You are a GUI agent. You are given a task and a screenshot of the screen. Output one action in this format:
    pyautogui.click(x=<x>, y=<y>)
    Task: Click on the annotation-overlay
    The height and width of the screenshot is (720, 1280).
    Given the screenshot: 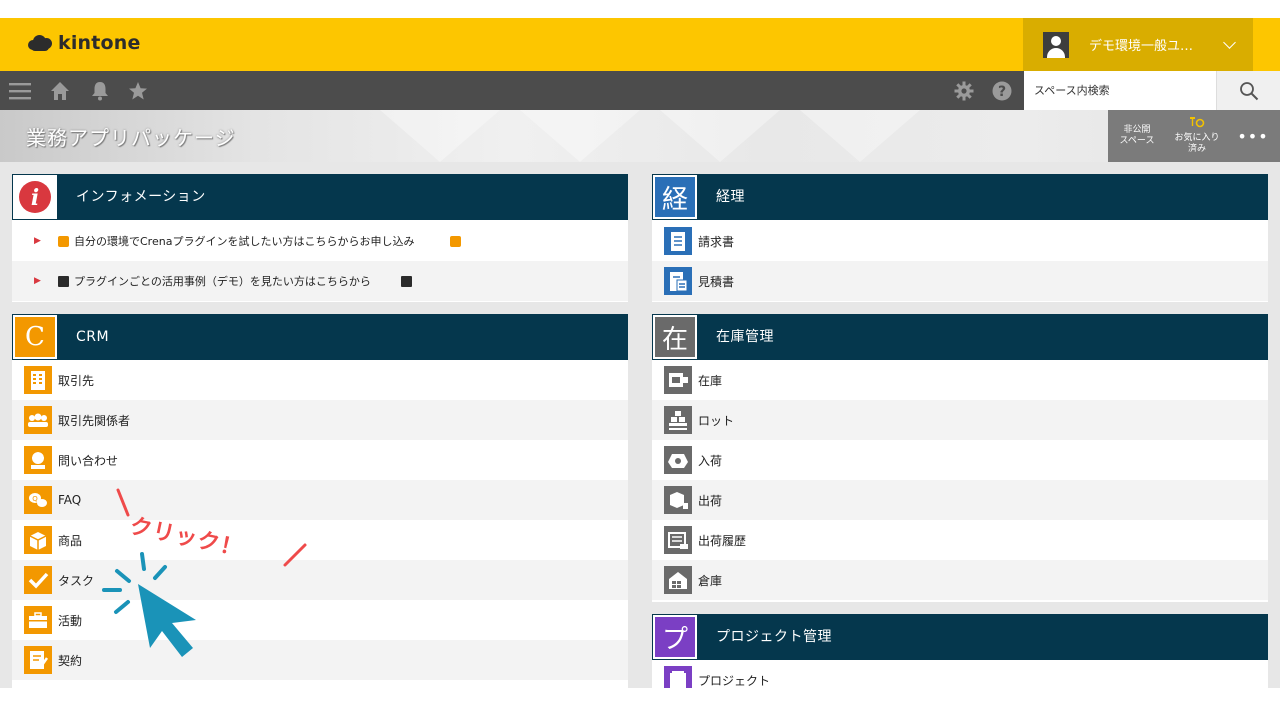 What is the action you would take?
    pyautogui.click(x=204, y=572)
    